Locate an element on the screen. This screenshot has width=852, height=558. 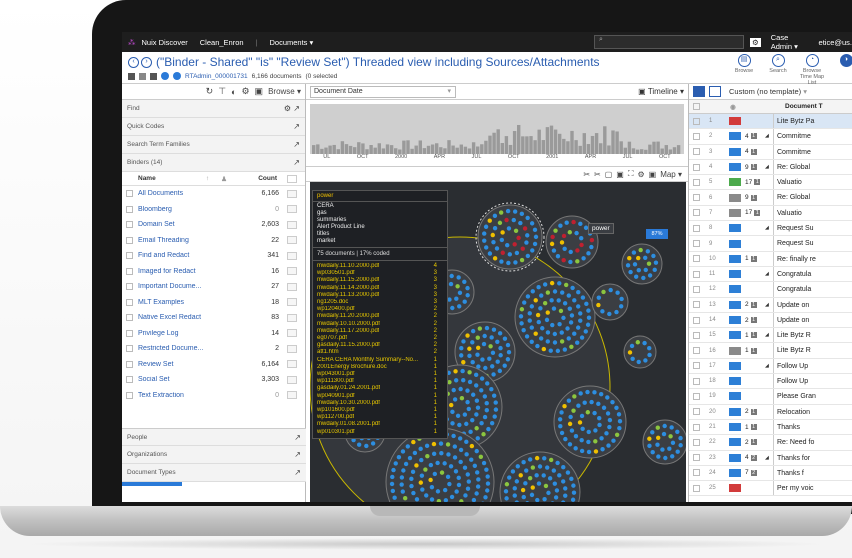
binder-row: Restricted Docume... 2 is located at coordinates (213, 349).